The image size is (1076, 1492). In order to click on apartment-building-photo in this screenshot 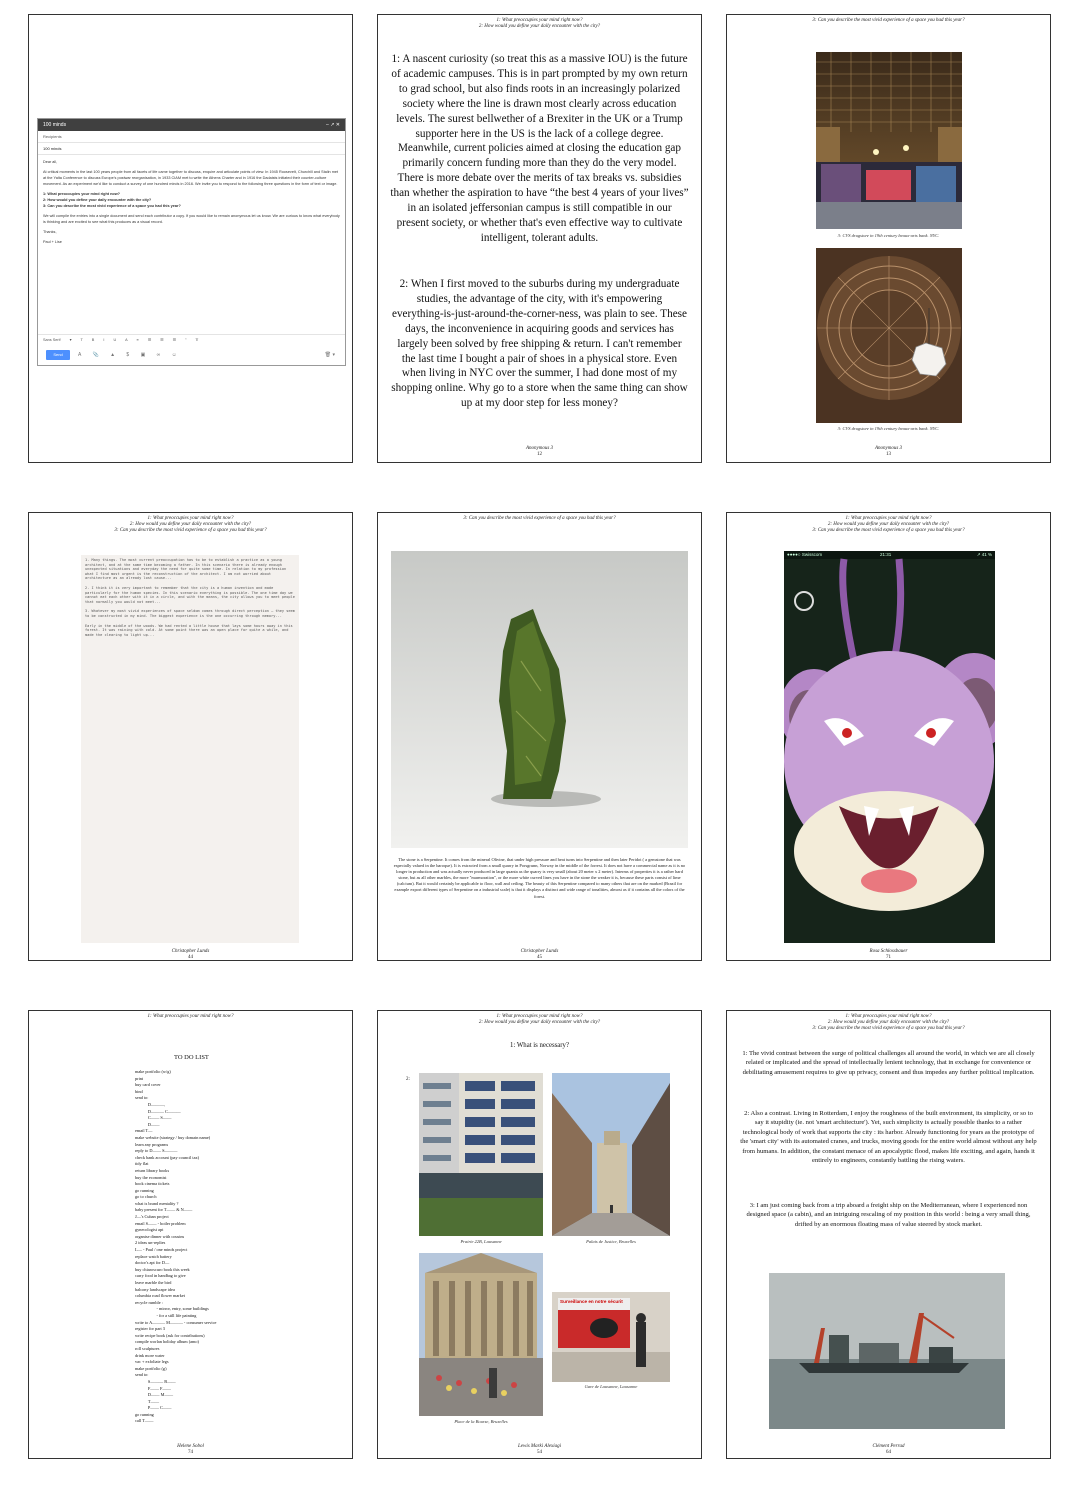, I will do `click(481, 1154)`.